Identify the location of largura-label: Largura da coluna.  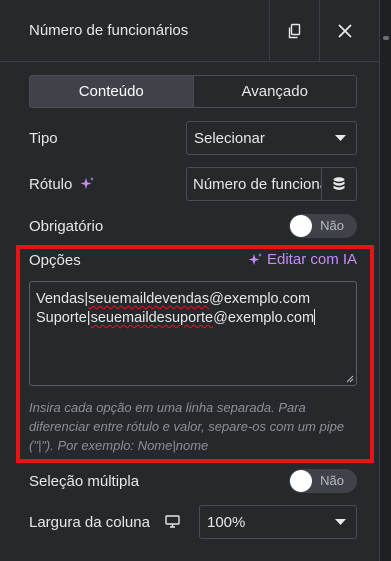
(89, 522).